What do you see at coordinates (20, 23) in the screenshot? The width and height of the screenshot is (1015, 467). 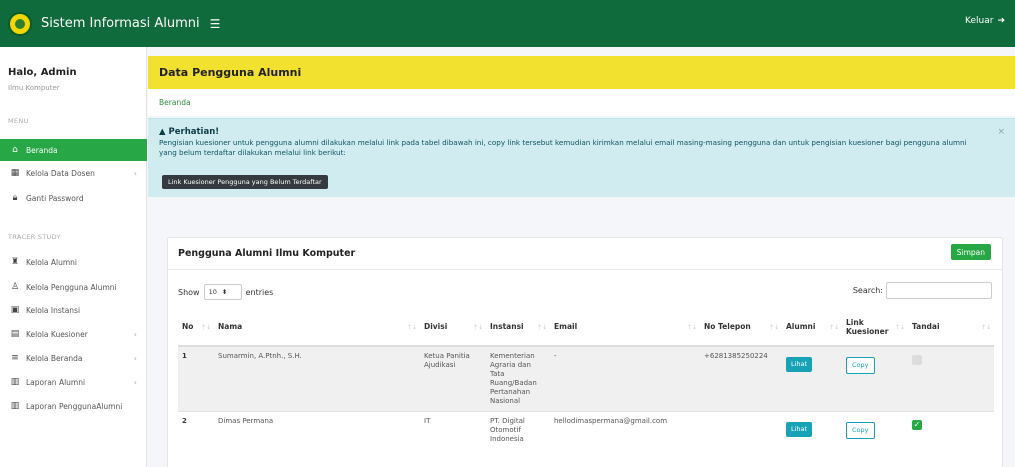 I see `university-logo` at bounding box center [20, 23].